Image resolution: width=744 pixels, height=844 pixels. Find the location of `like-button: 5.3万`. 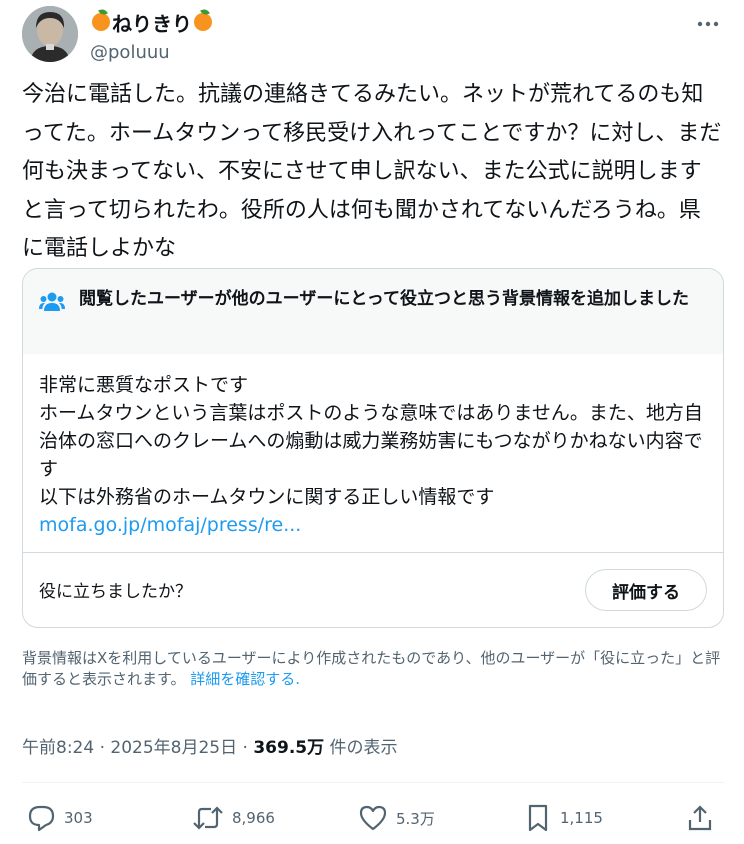

like-button: 5.3万 is located at coordinates (396, 818).